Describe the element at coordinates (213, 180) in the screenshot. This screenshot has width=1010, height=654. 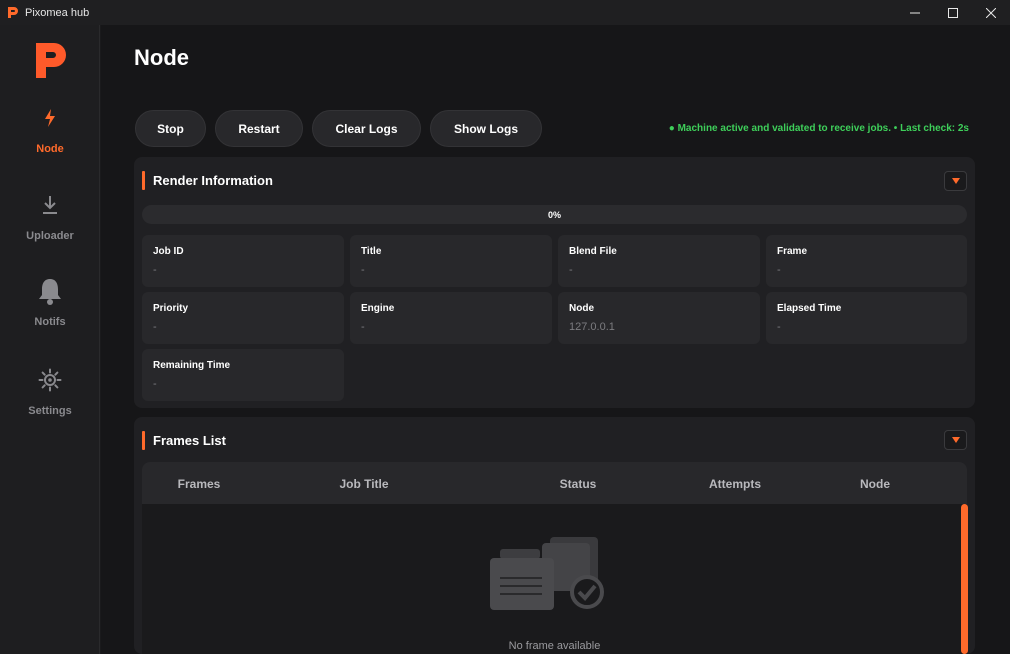
I see `panel-title: Render Information` at that location.